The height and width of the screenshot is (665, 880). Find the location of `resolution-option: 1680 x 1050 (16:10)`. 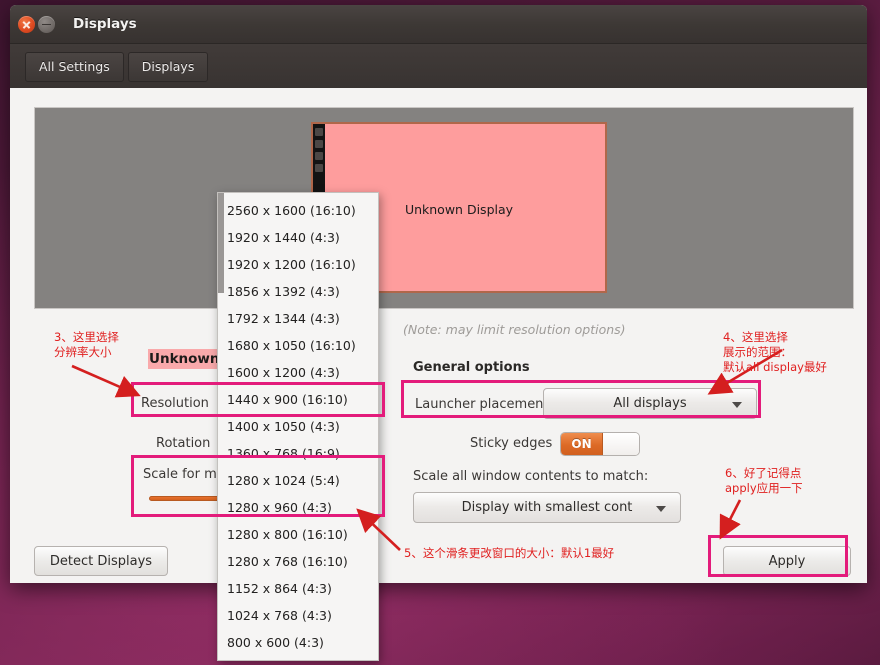

resolution-option: 1680 x 1050 (16:10) is located at coordinates (298, 345).